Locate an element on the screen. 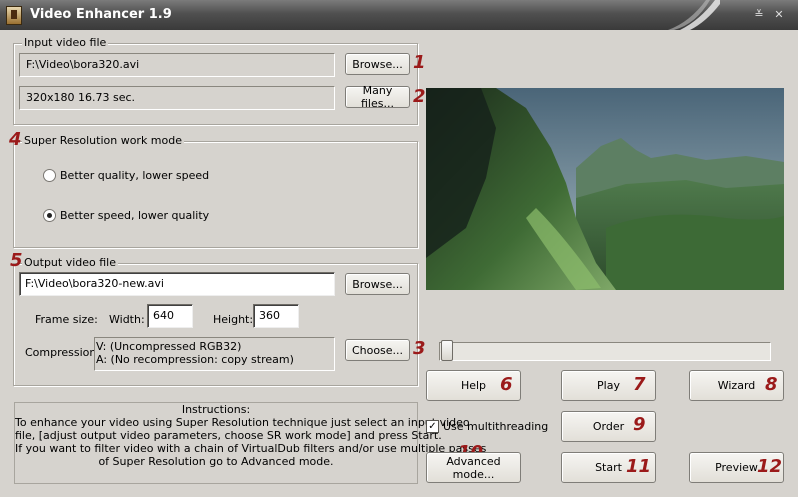  annotation-7: 7 is located at coordinates (639, 384).